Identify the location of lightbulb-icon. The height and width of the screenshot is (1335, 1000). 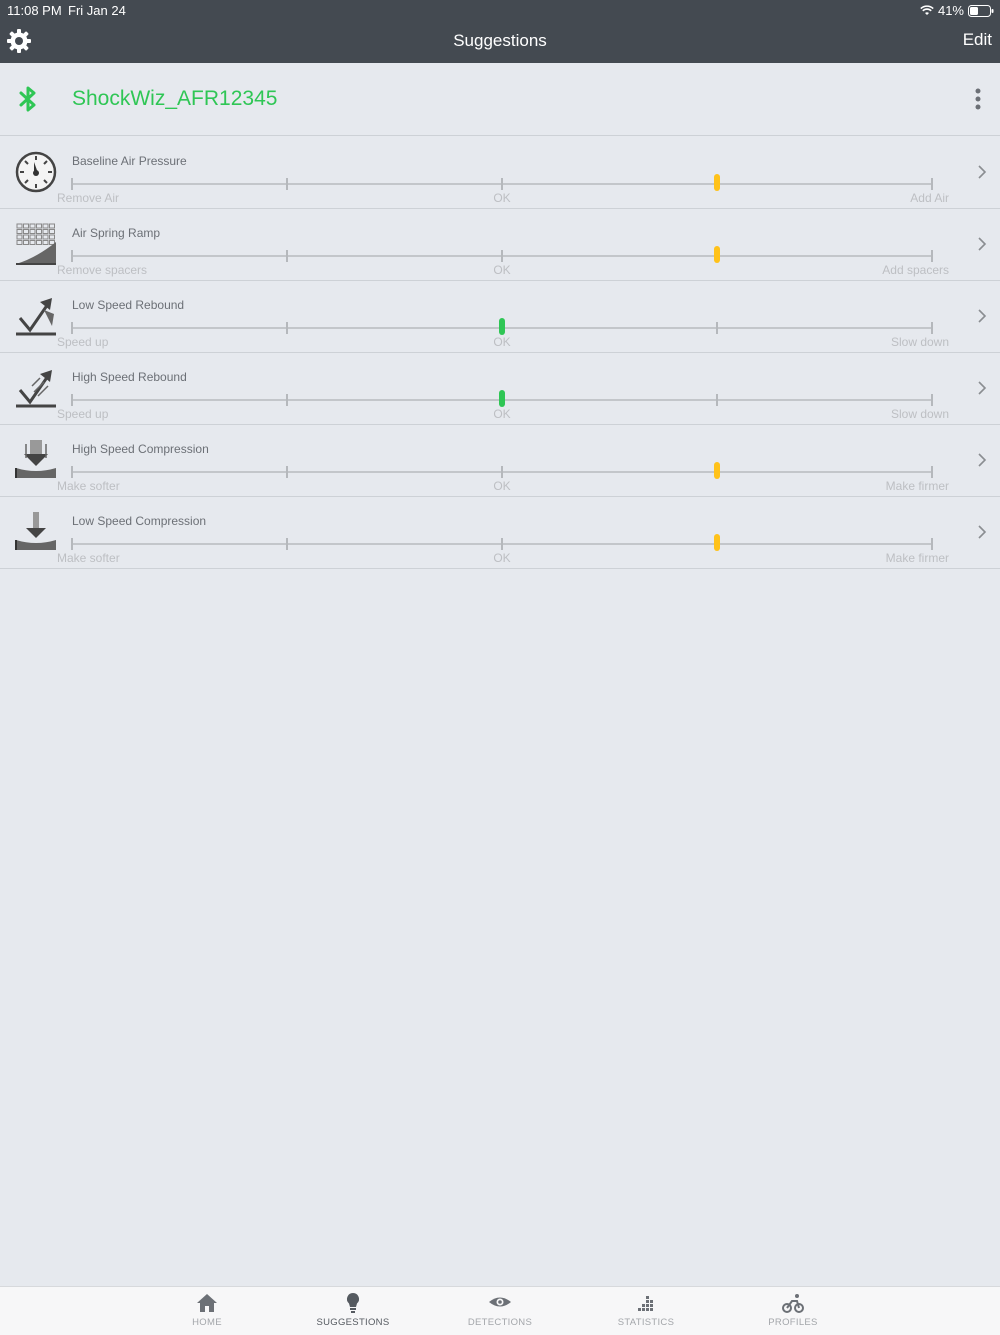
(353, 1302).